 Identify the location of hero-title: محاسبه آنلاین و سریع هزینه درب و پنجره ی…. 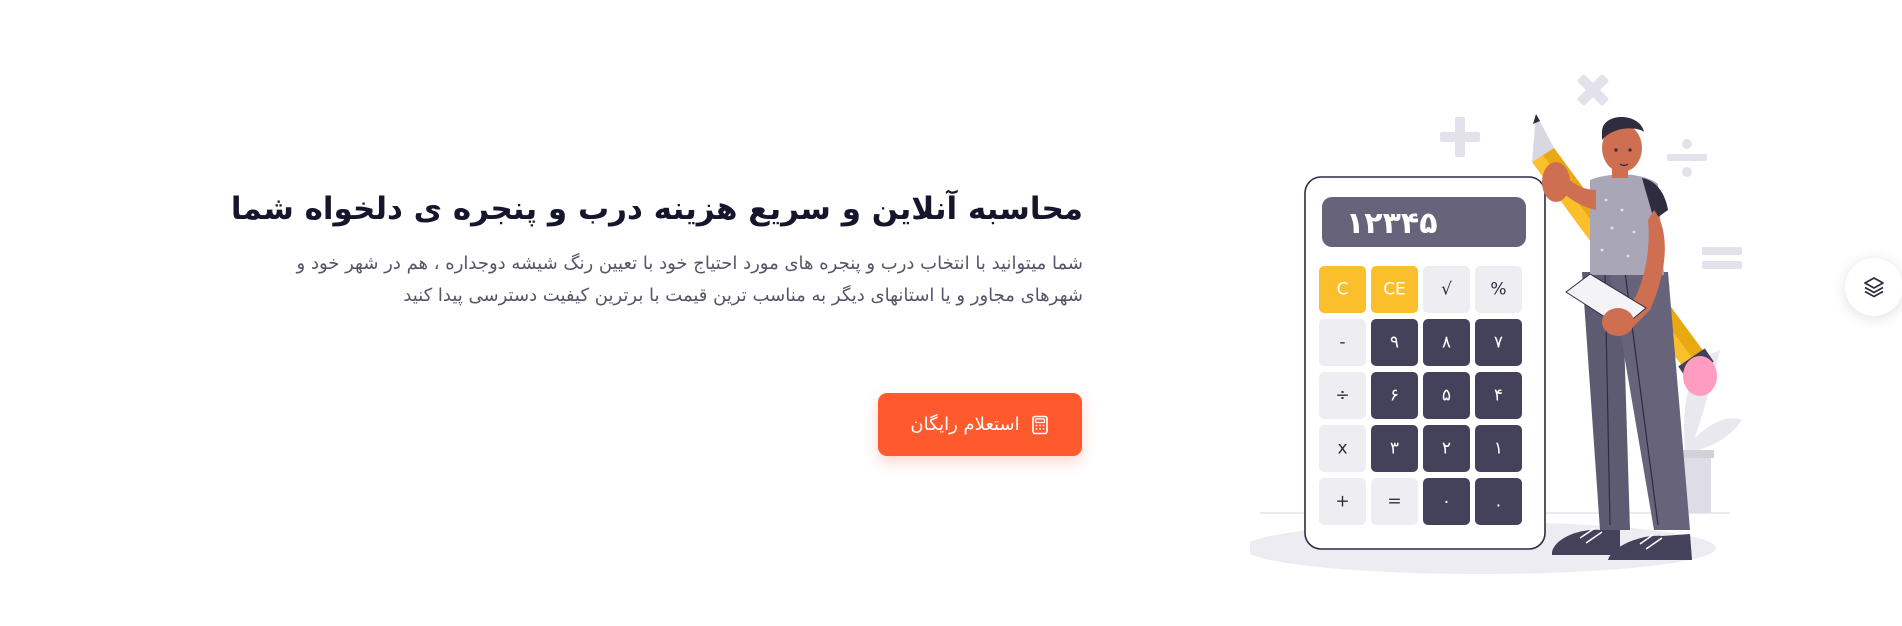
(656, 209).